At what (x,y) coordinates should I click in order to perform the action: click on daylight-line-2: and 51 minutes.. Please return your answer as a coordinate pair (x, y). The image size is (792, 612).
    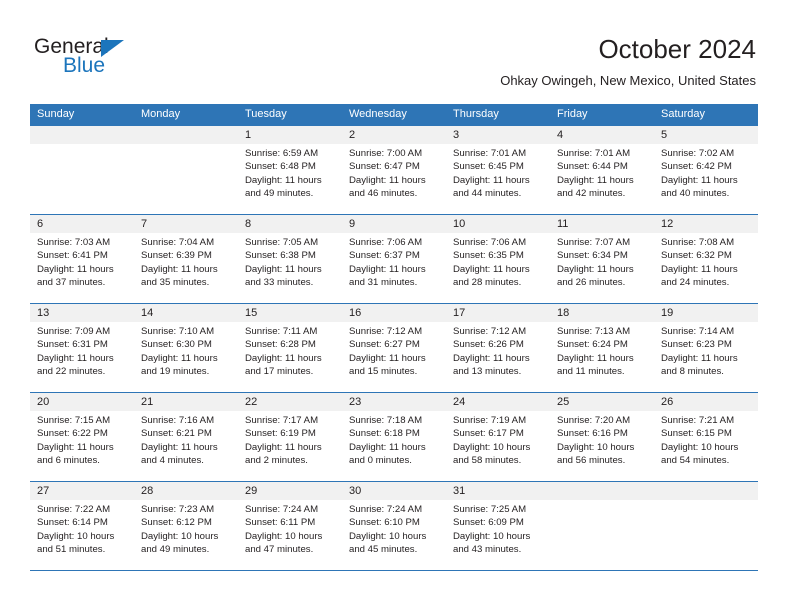
    Looking at the image, I should click on (71, 550).